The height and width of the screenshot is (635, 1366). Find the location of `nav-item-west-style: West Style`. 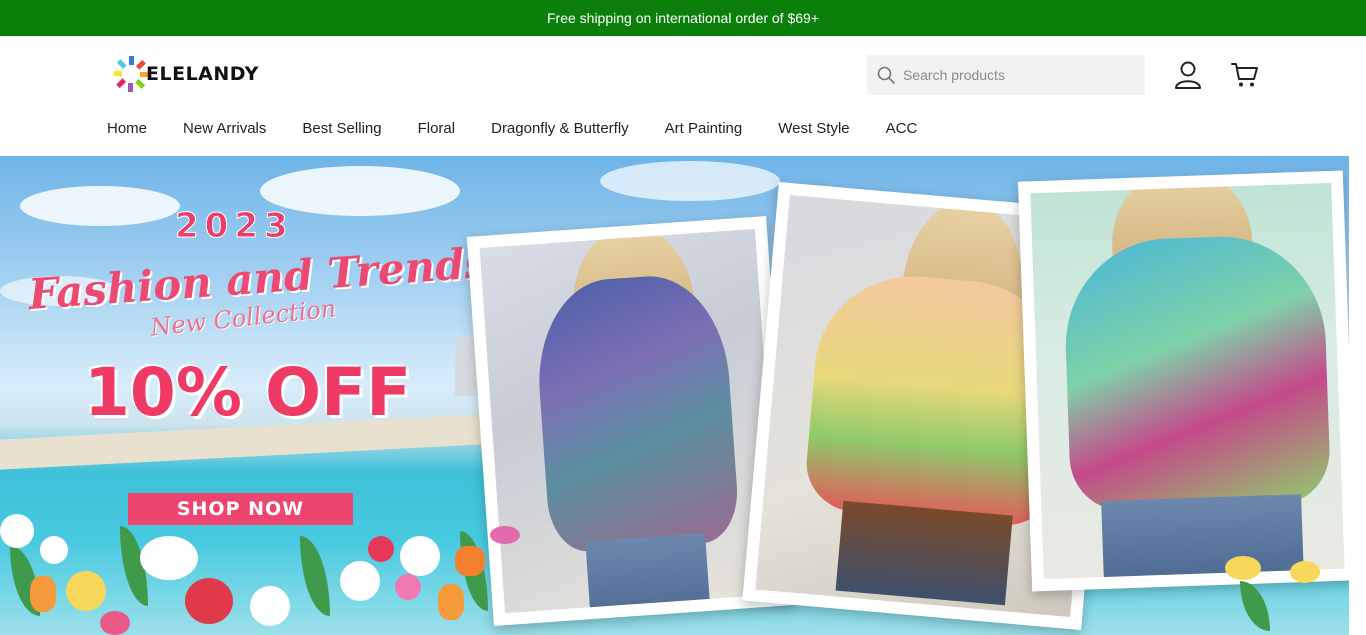

nav-item-west-style: West Style is located at coordinates (813, 131).